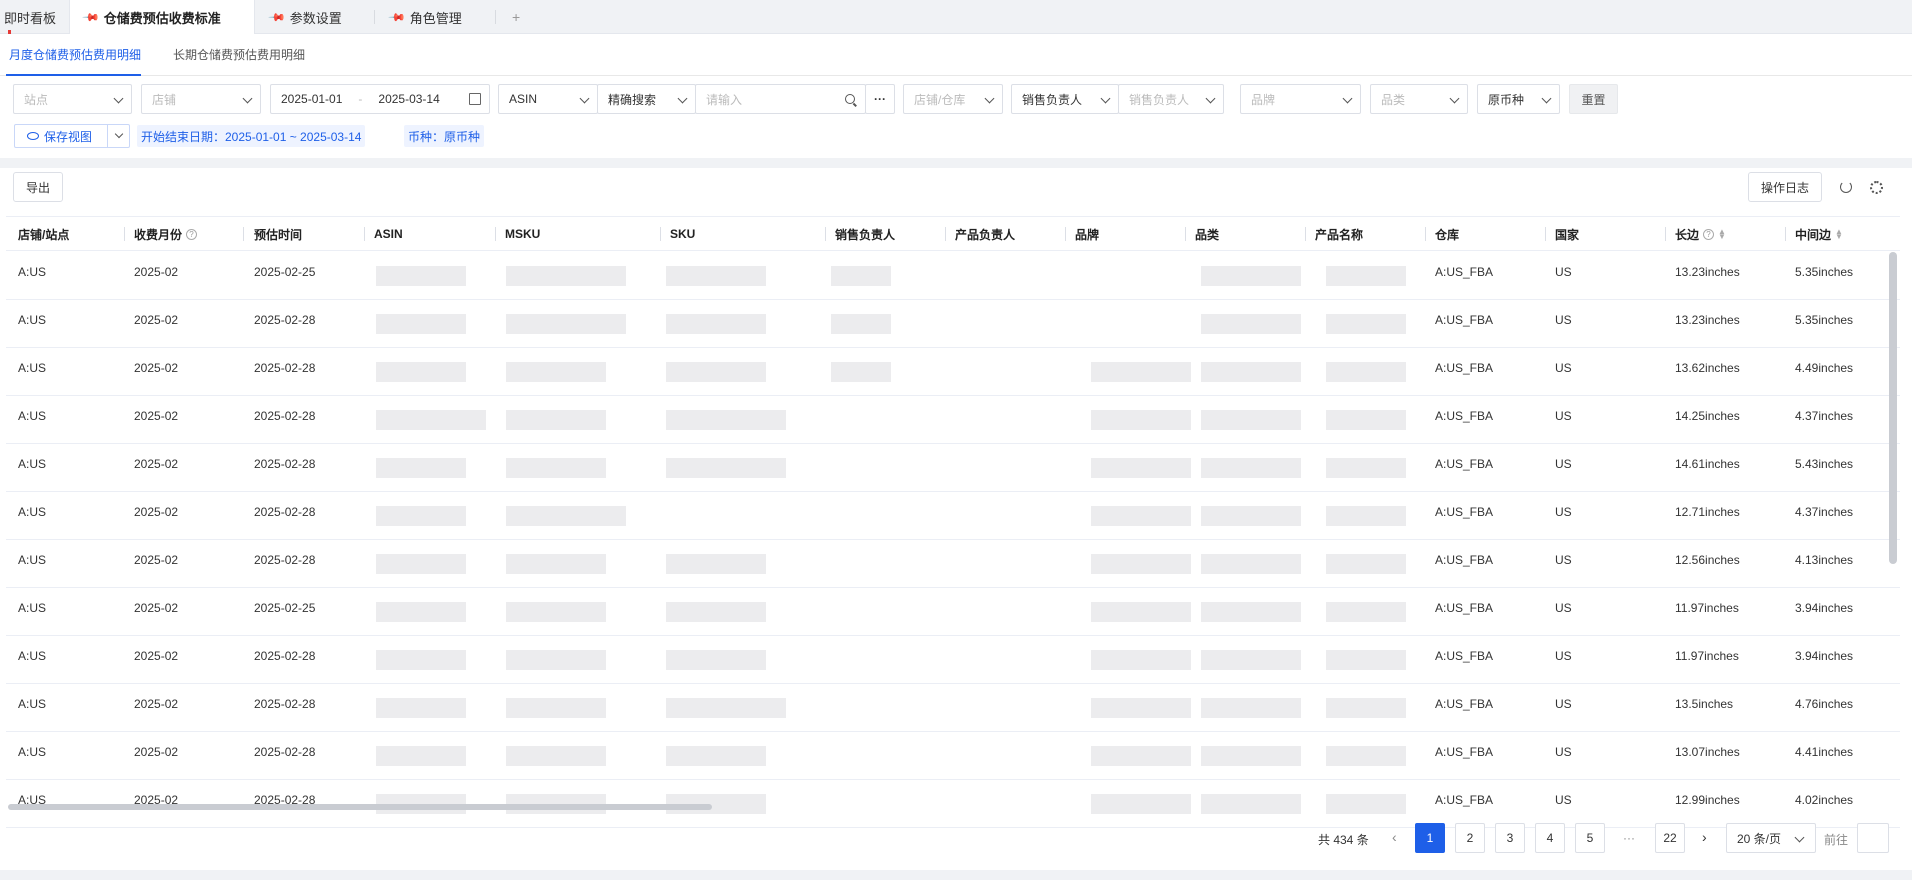  Describe the element at coordinates (38, 187) in the screenshot. I see `export-button: 导出` at that location.